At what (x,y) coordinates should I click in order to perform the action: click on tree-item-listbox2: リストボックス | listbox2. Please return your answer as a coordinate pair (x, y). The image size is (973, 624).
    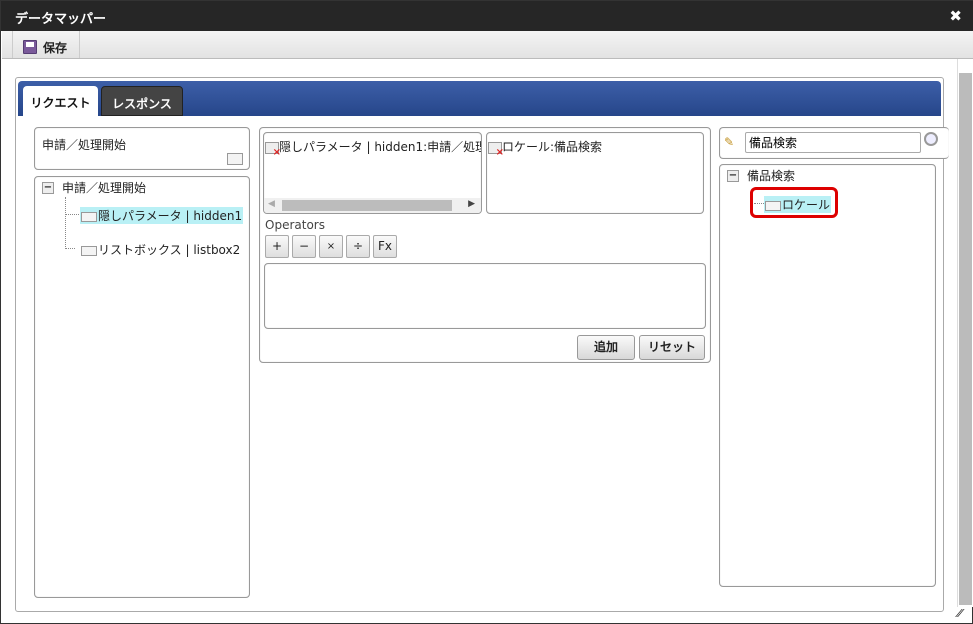
    Looking at the image, I should click on (160, 249).